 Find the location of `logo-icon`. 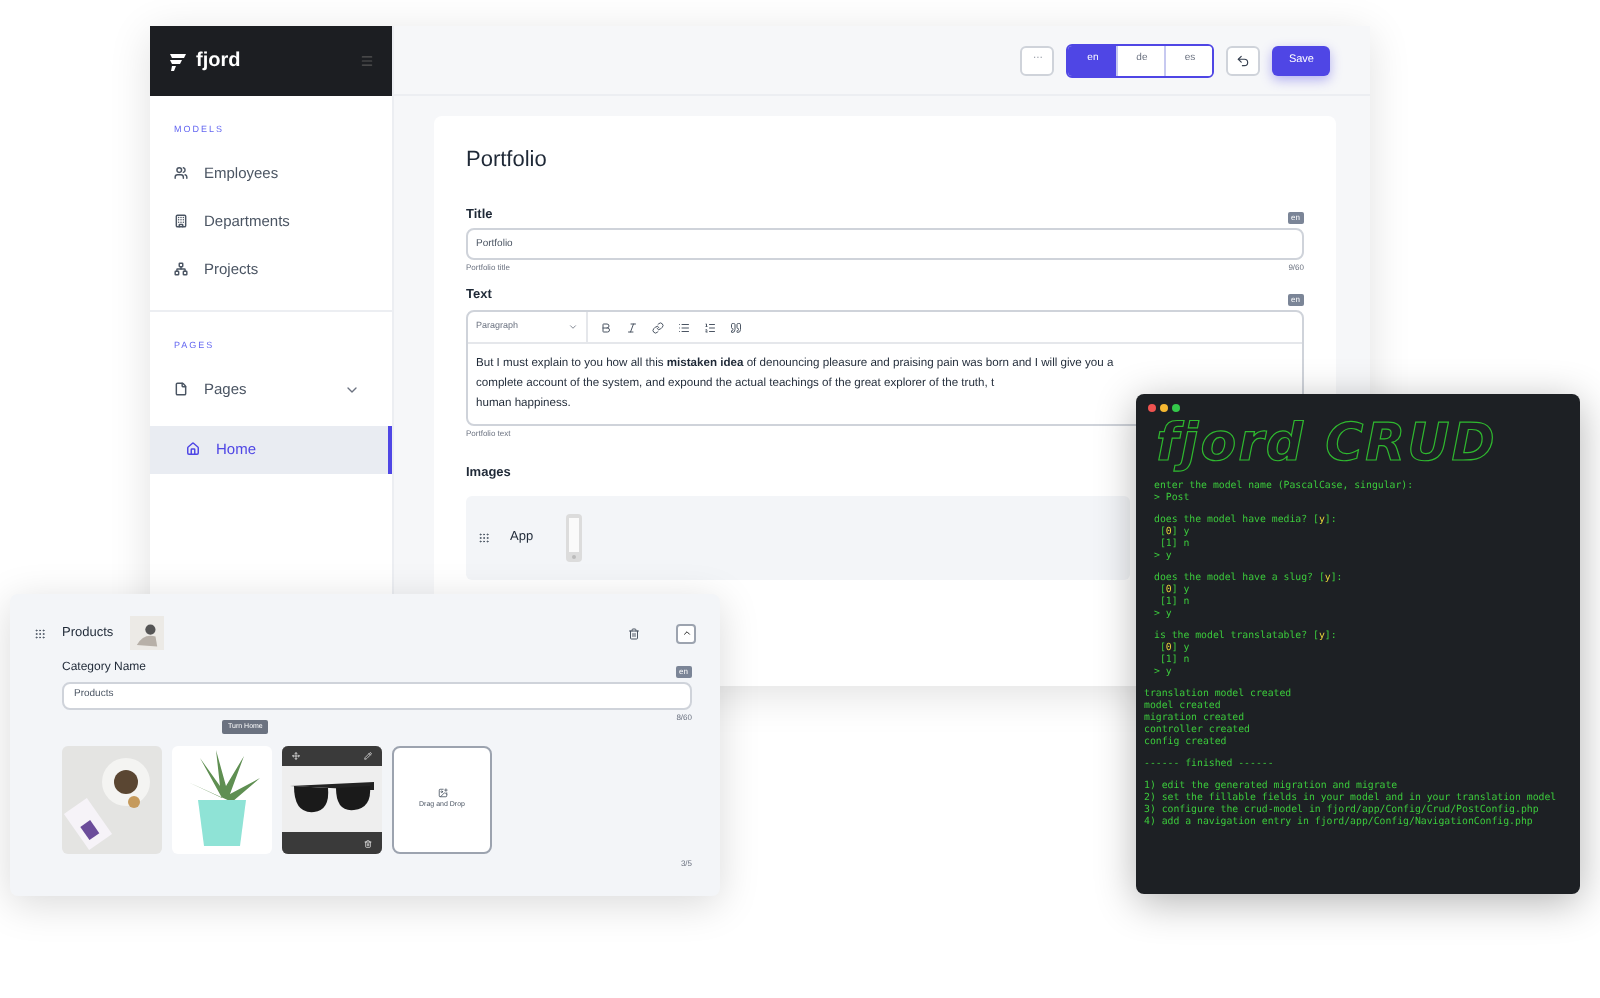

logo-icon is located at coordinates (178, 61).